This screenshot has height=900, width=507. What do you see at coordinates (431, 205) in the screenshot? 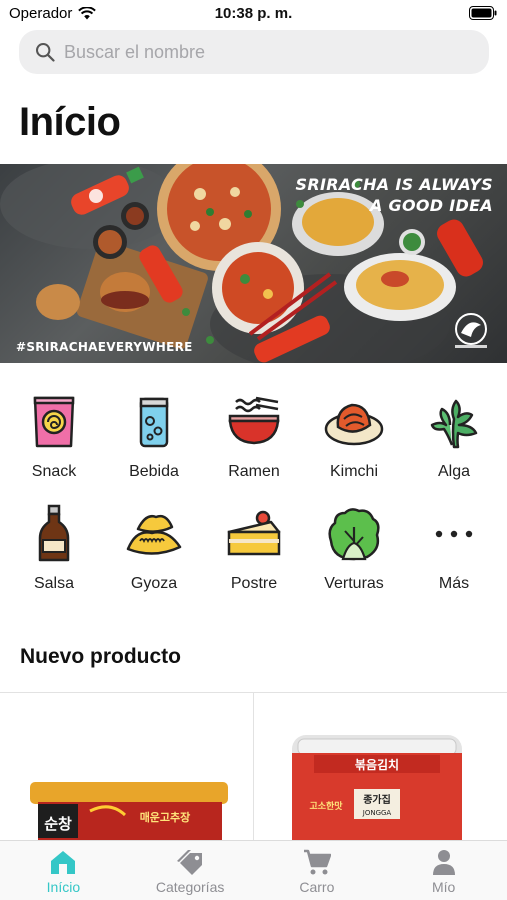
I see `banner-tagline-line2: A GOOD IDEA` at bounding box center [431, 205].